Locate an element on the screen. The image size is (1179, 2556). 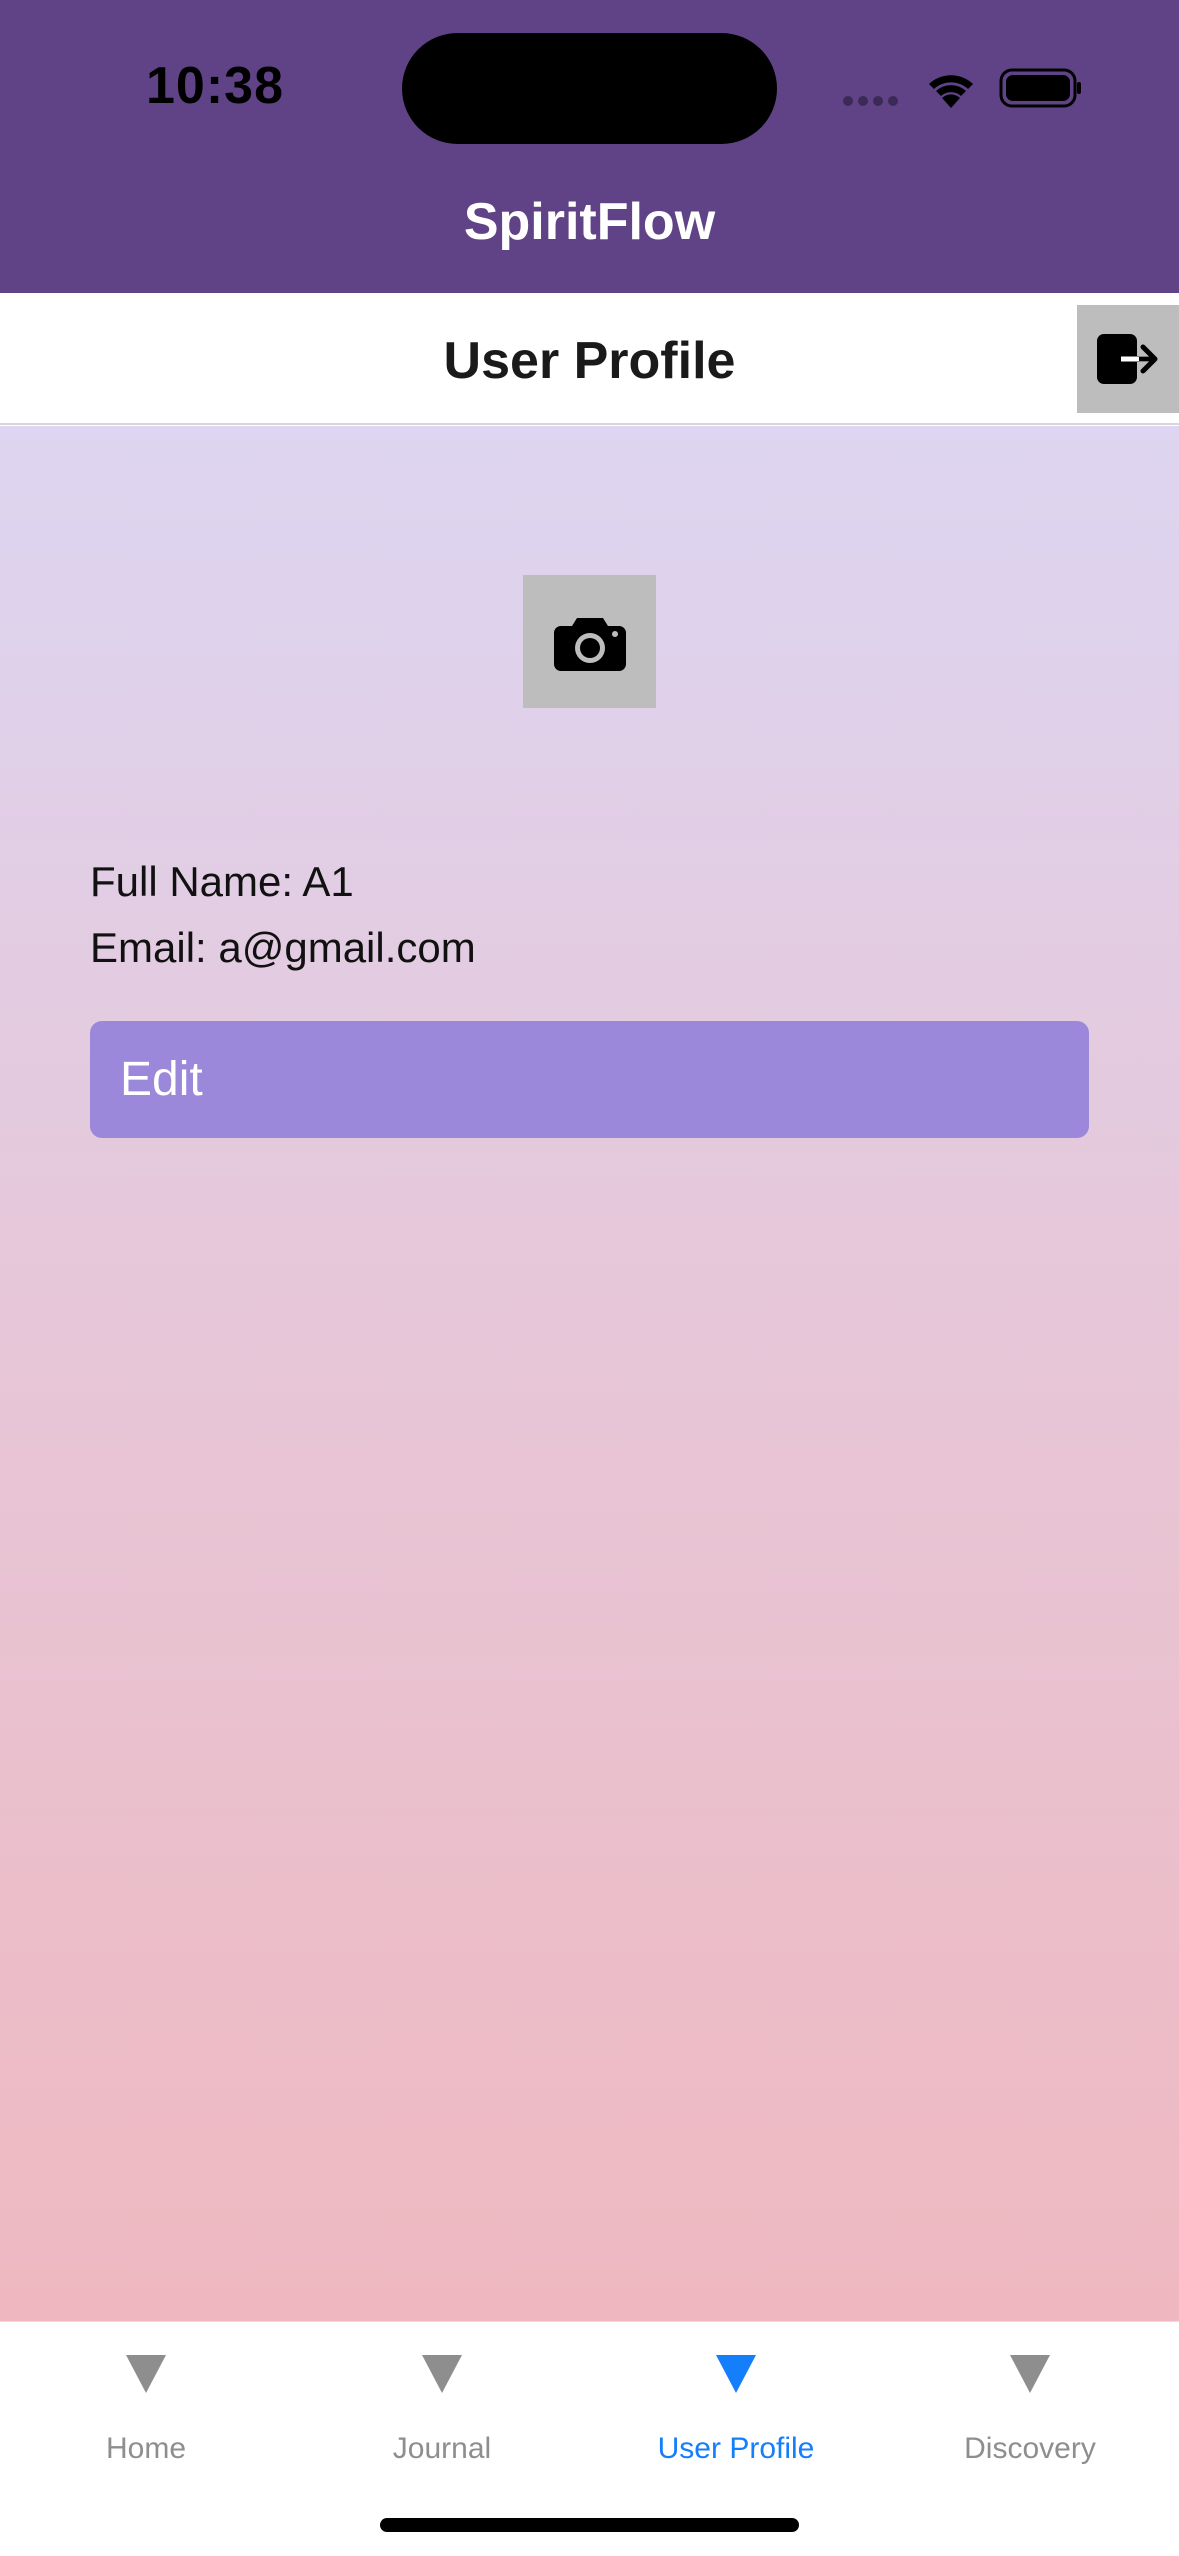
tab-label: Discovery is located at coordinates (1030, 2448).